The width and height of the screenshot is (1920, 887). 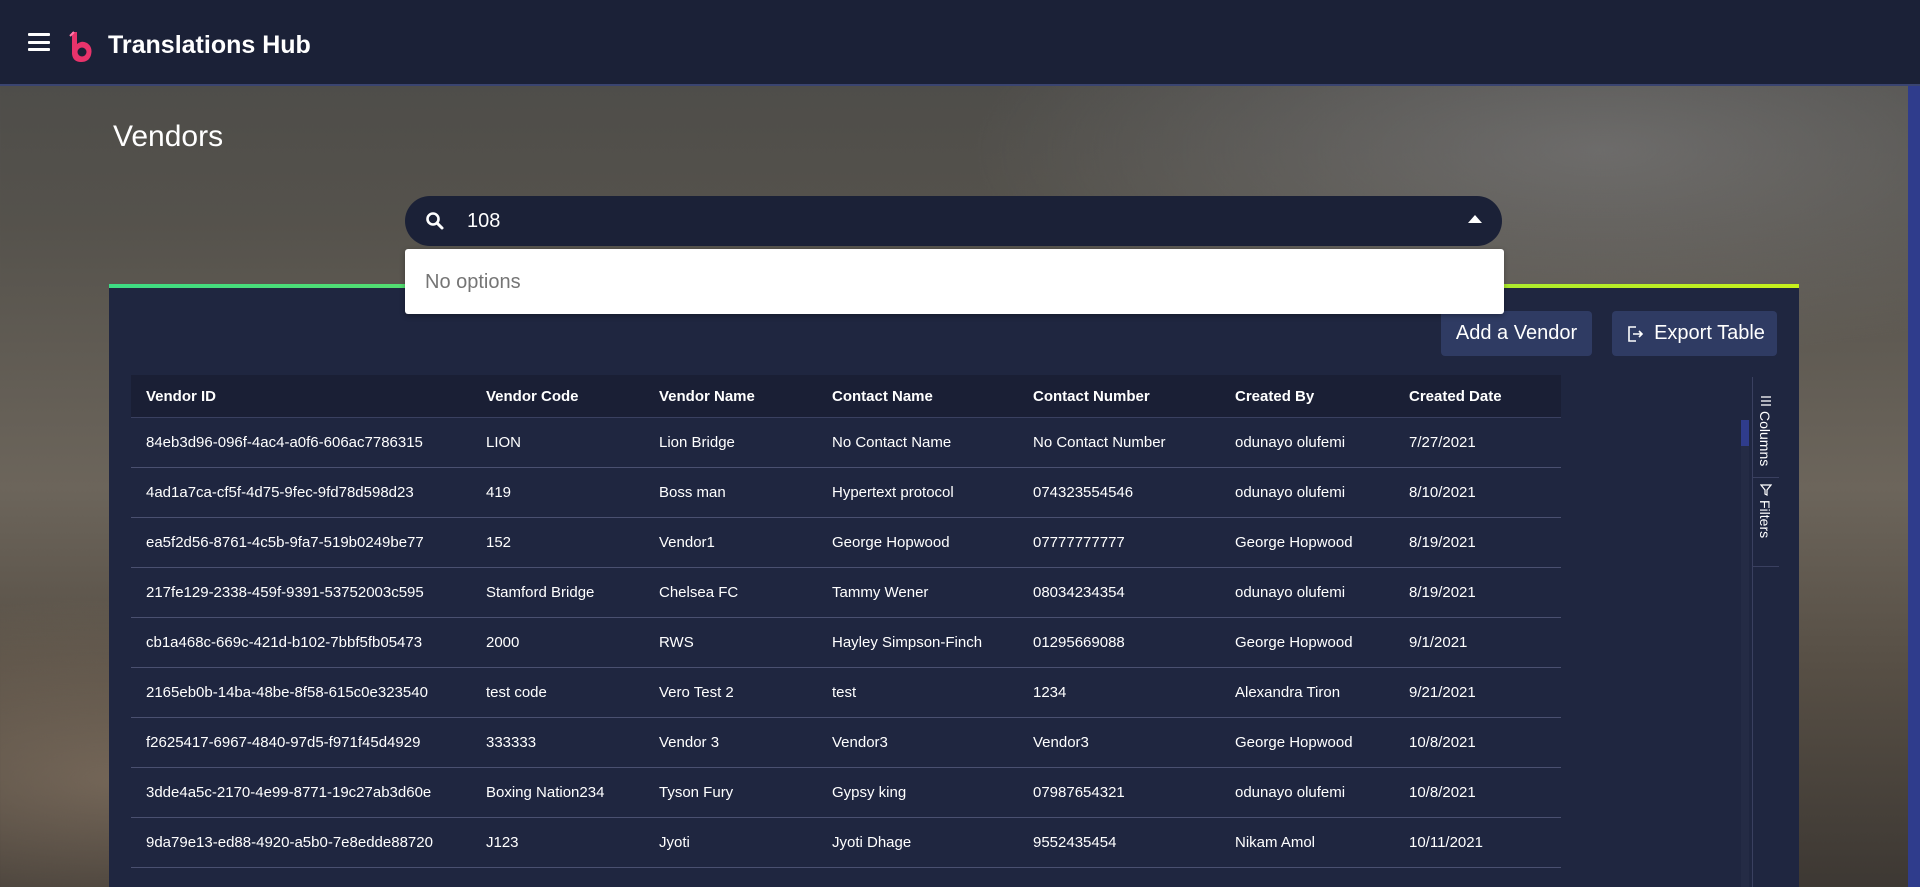 I want to click on created-date-cell: 8/19/2021, so click(x=1442, y=592).